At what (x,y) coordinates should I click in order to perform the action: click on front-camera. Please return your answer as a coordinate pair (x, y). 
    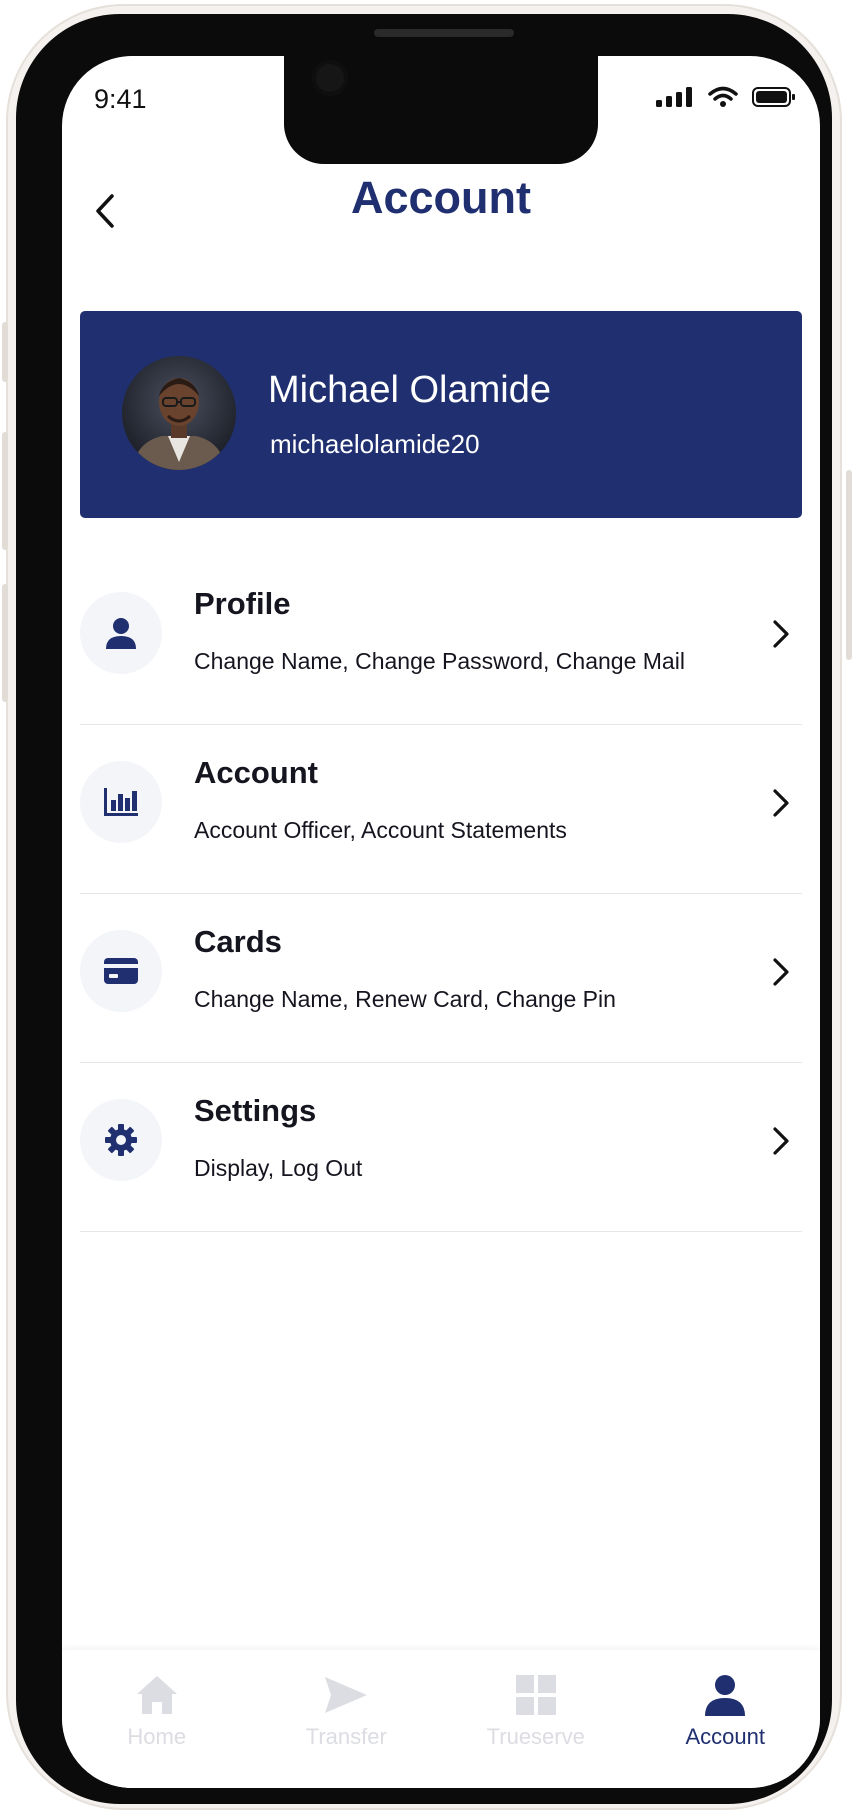
    Looking at the image, I should click on (330, 78).